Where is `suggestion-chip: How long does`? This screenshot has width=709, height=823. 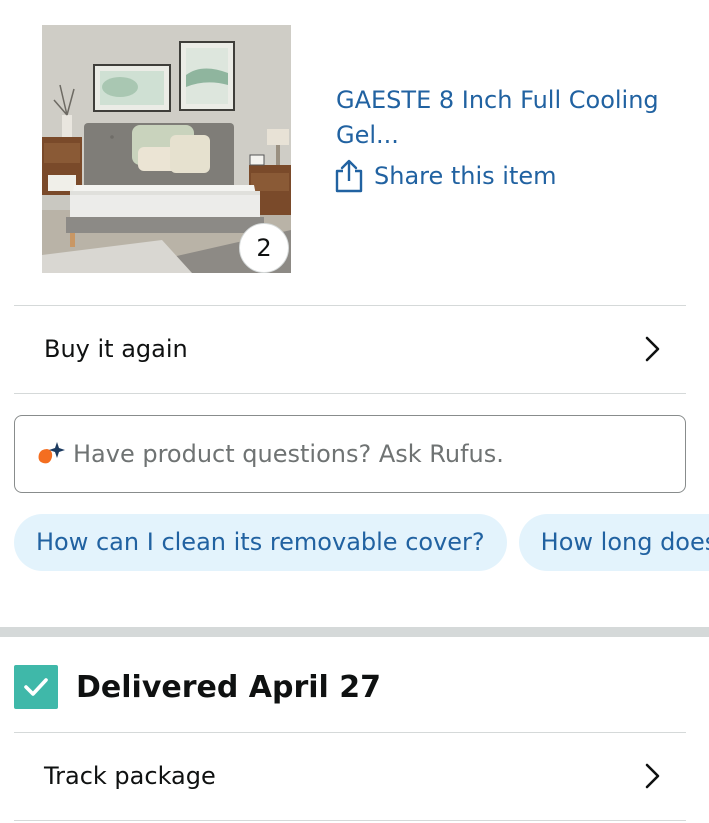
suggestion-chip: How long does is located at coordinates (613, 542).